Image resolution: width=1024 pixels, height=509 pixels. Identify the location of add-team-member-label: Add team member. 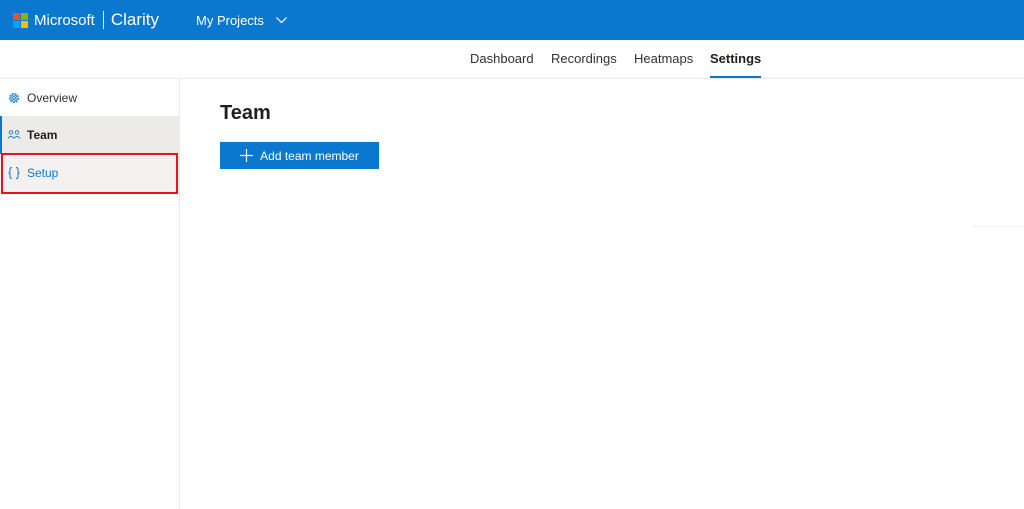
(309, 155).